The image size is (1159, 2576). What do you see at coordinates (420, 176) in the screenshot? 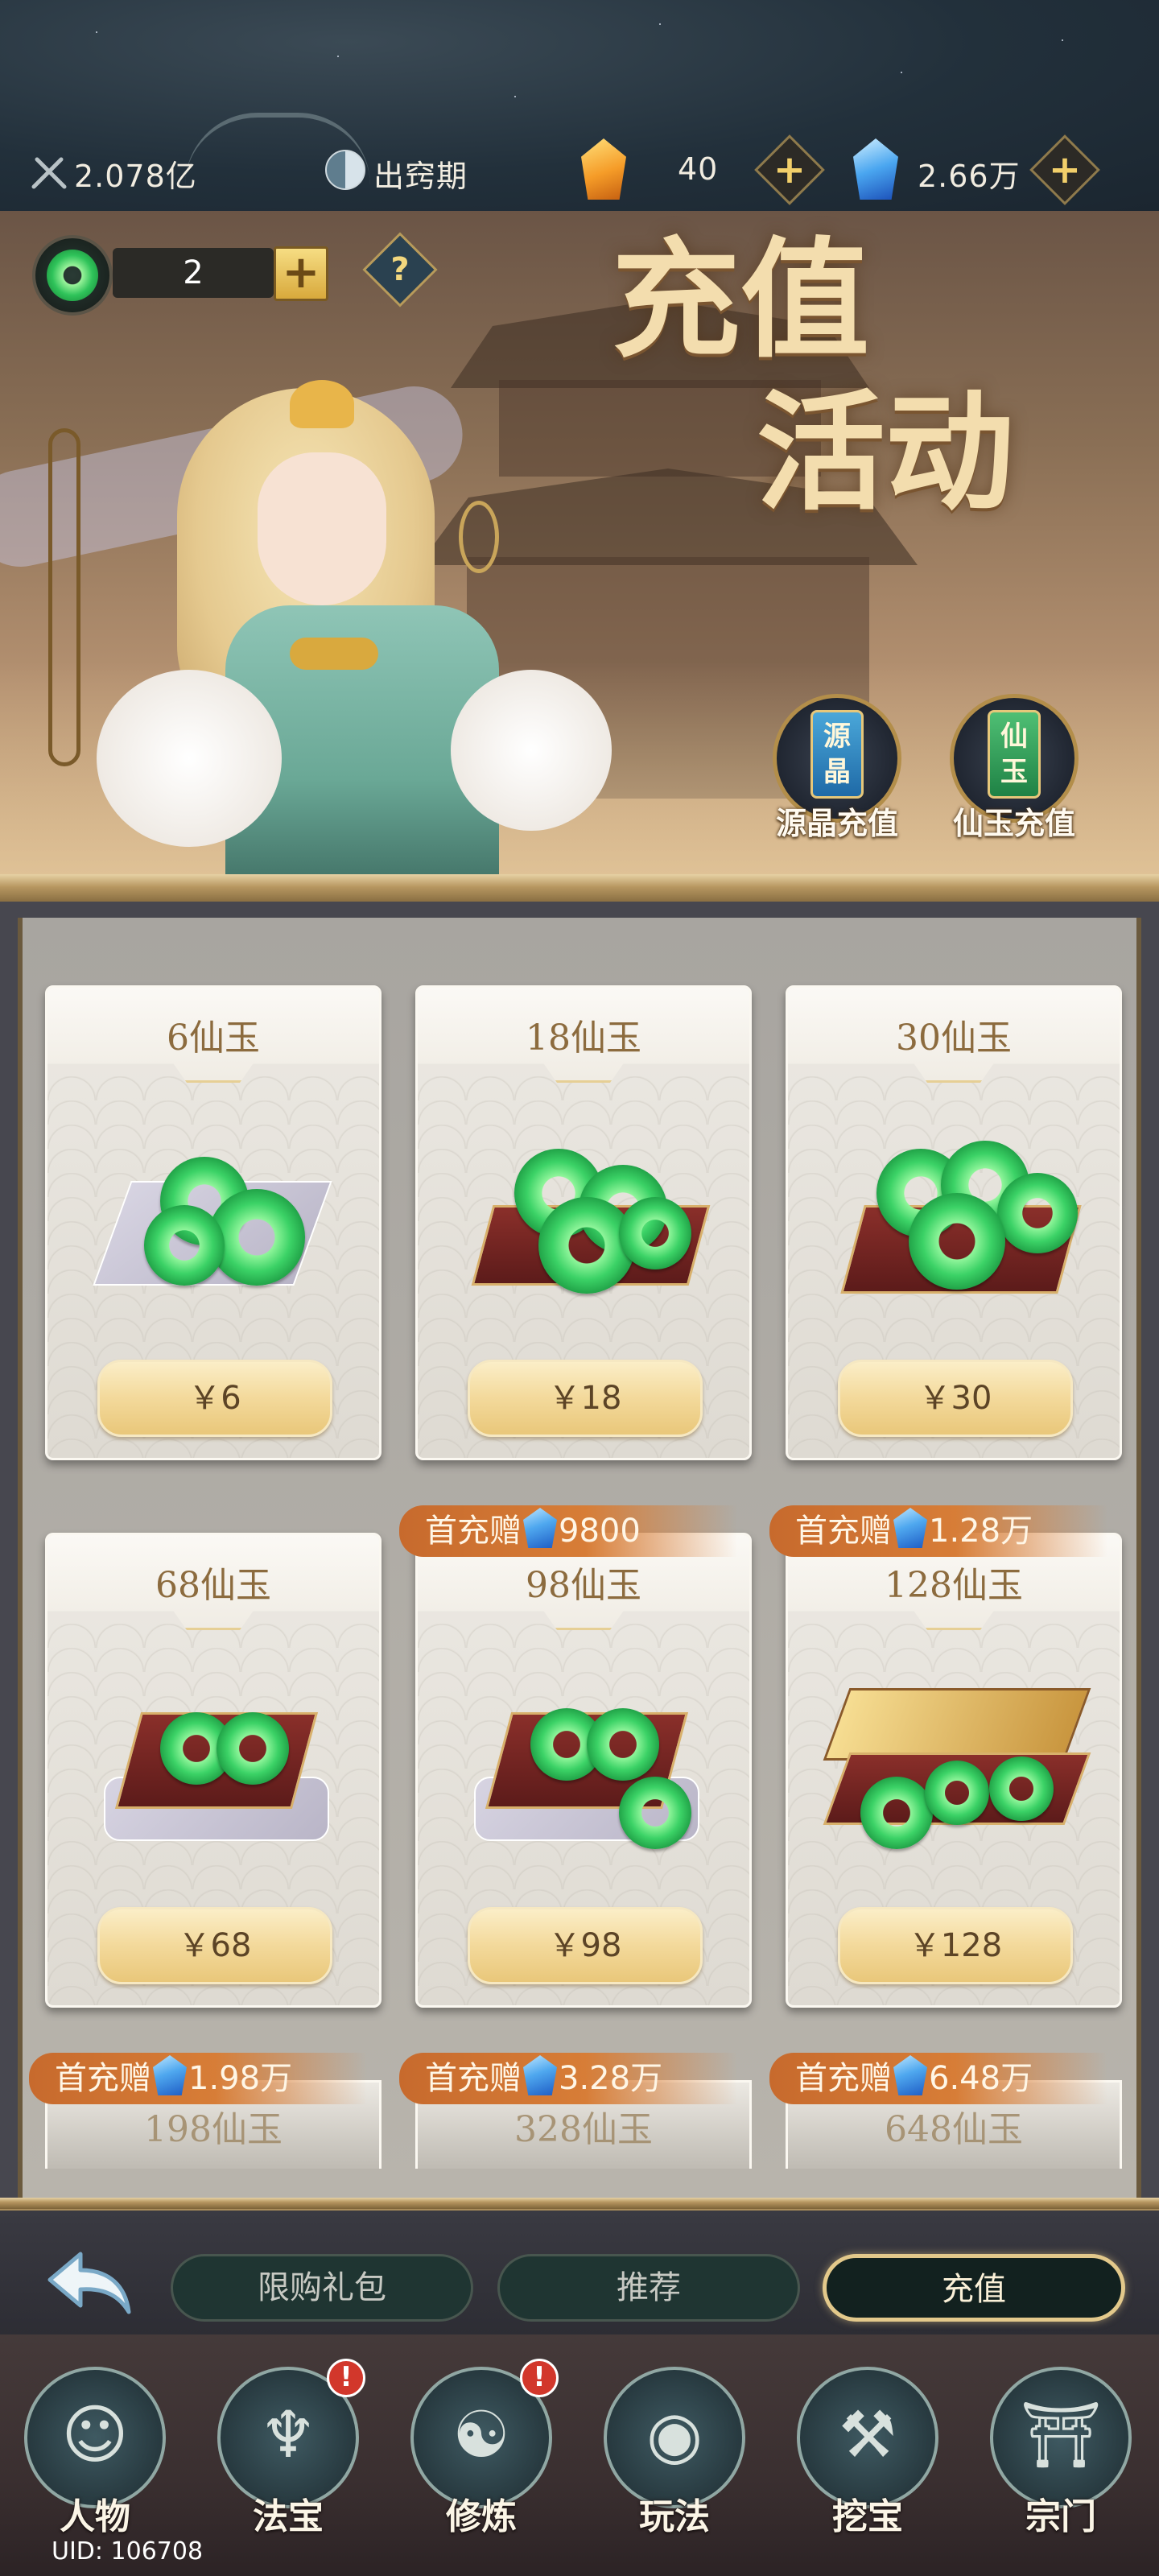
I see `realm-label: 出窍期` at bounding box center [420, 176].